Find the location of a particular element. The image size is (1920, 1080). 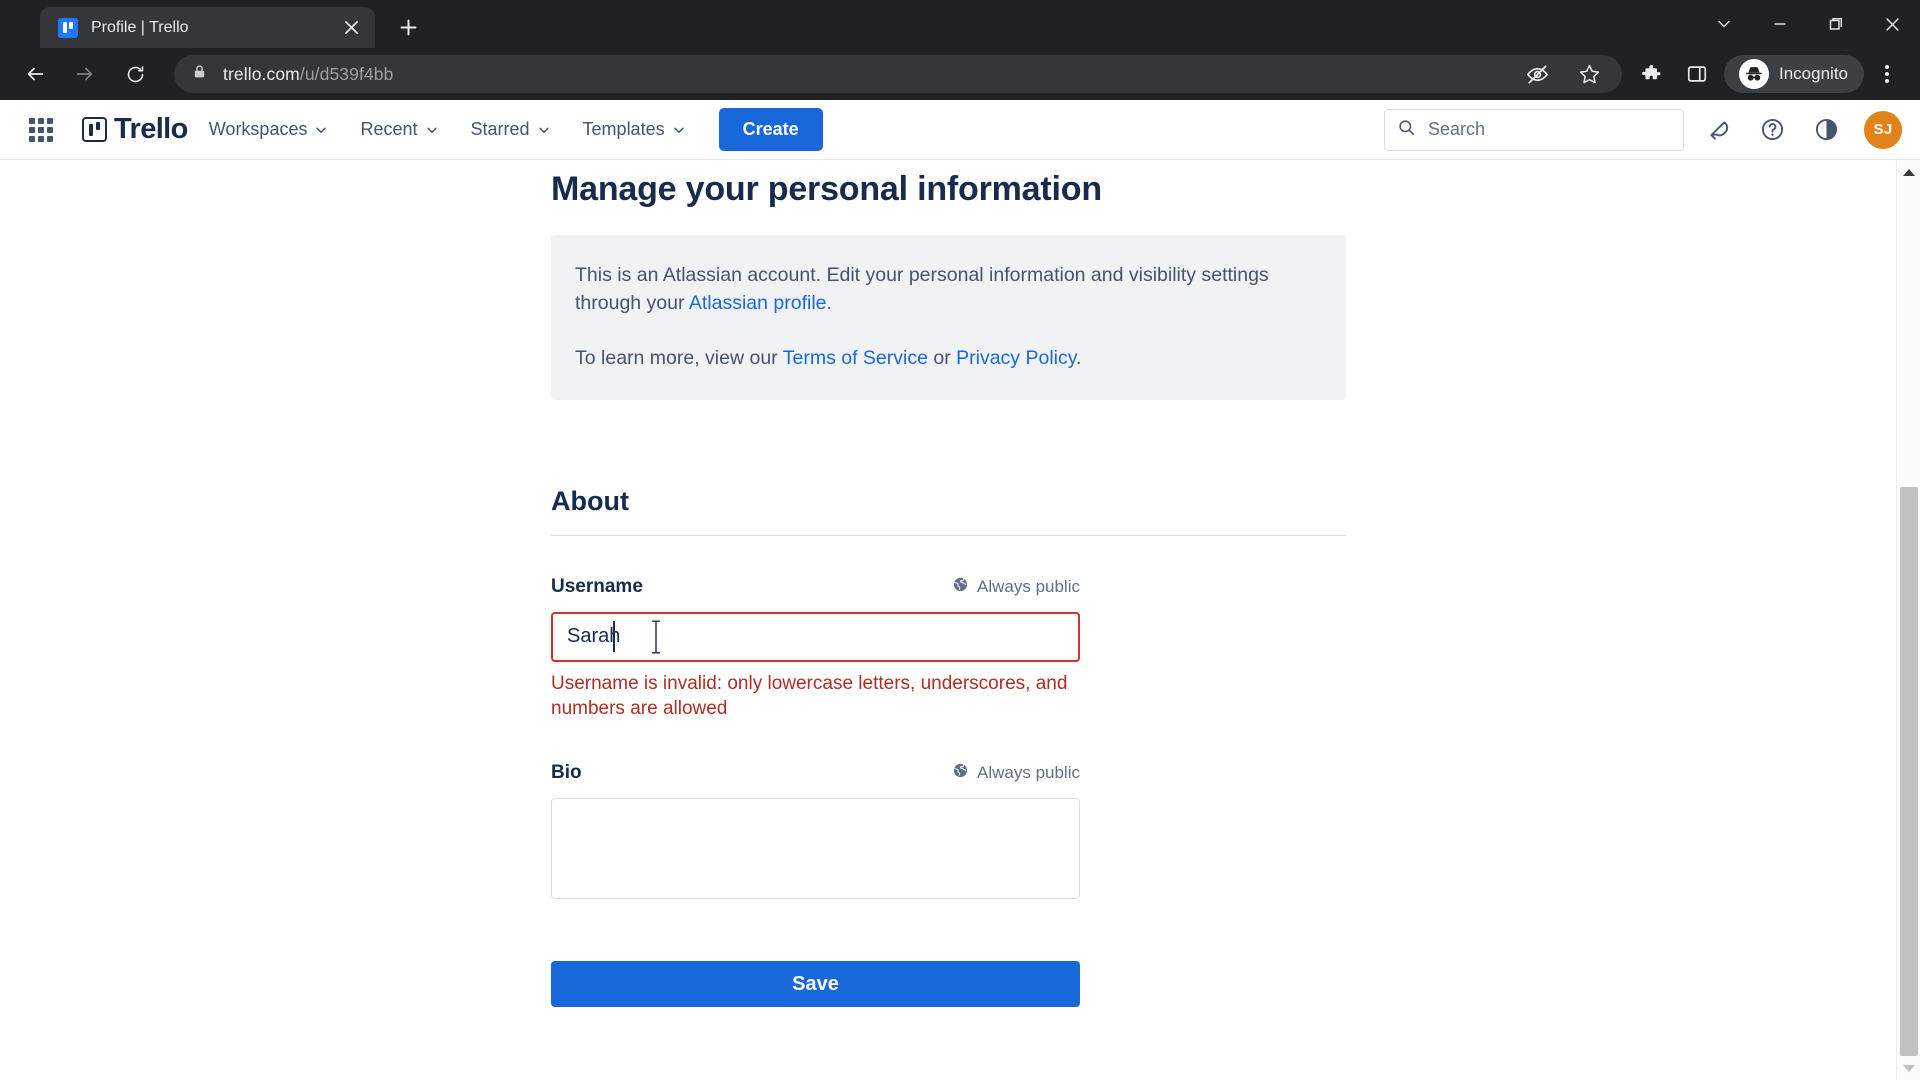

nav-label: Recent is located at coordinates (389, 129).